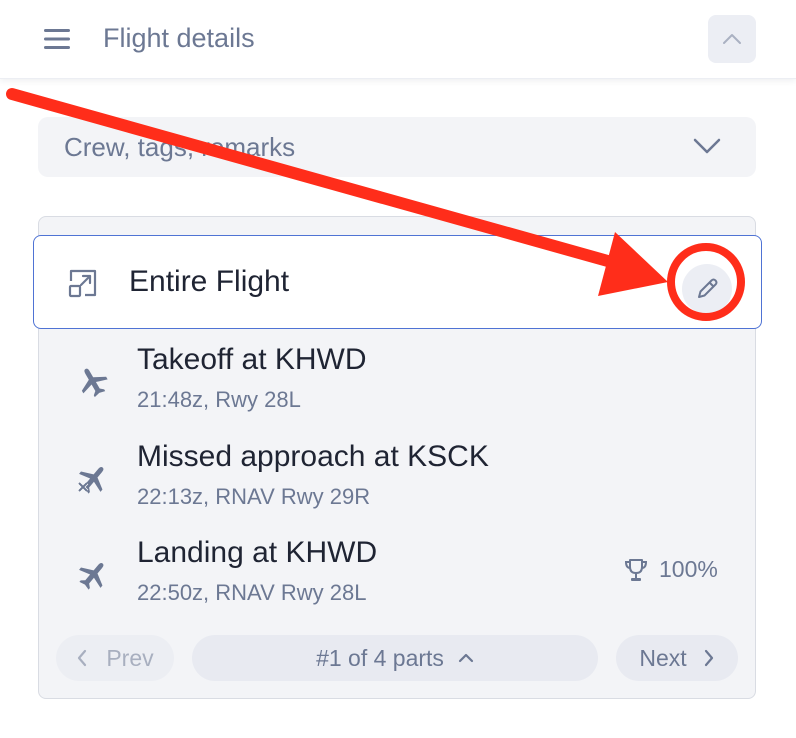 This screenshot has height=738, width=796. What do you see at coordinates (179, 38) in the screenshot?
I see `page-title: Flight details` at bounding box center [179, 38].